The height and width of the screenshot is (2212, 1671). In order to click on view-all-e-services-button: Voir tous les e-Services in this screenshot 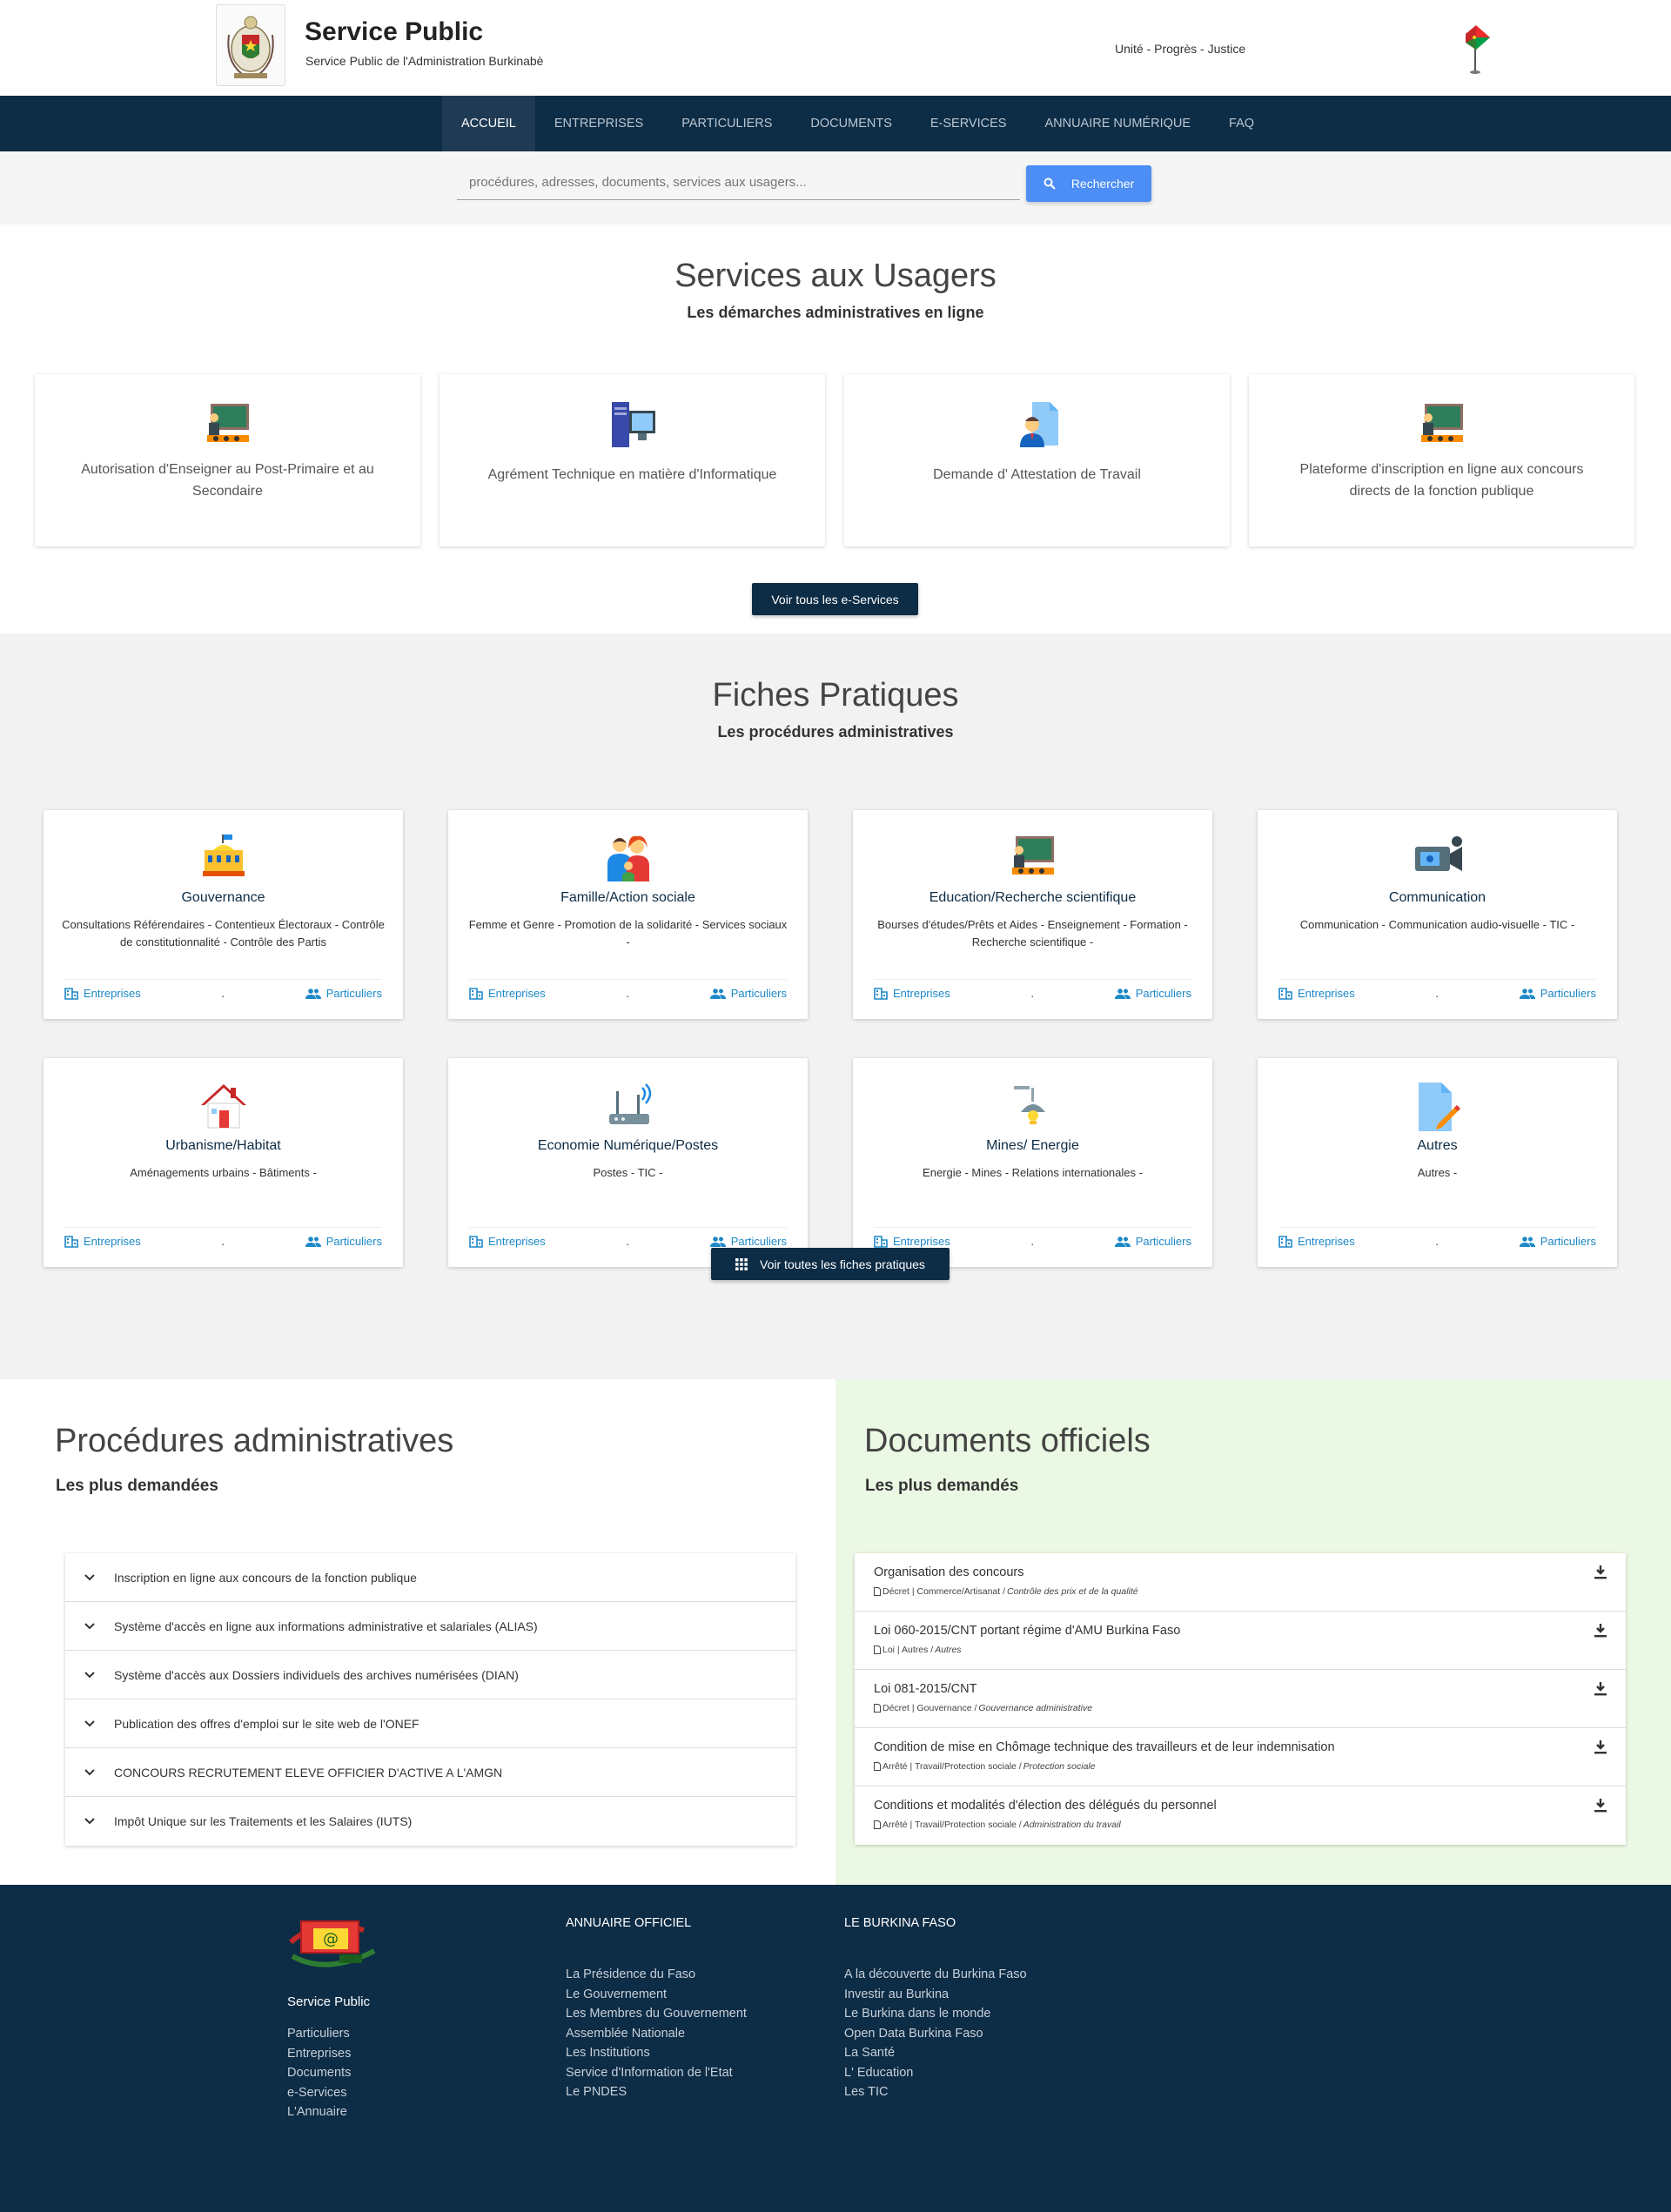, I will do `click(835, 599)`.